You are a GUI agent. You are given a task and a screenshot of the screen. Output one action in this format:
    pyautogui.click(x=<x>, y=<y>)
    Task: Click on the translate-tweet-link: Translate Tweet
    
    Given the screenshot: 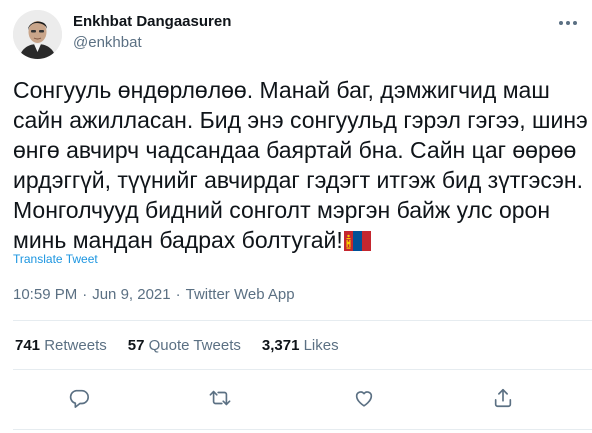 What is the action you would take?
    pyautogui.click(x=55, y=259)
    